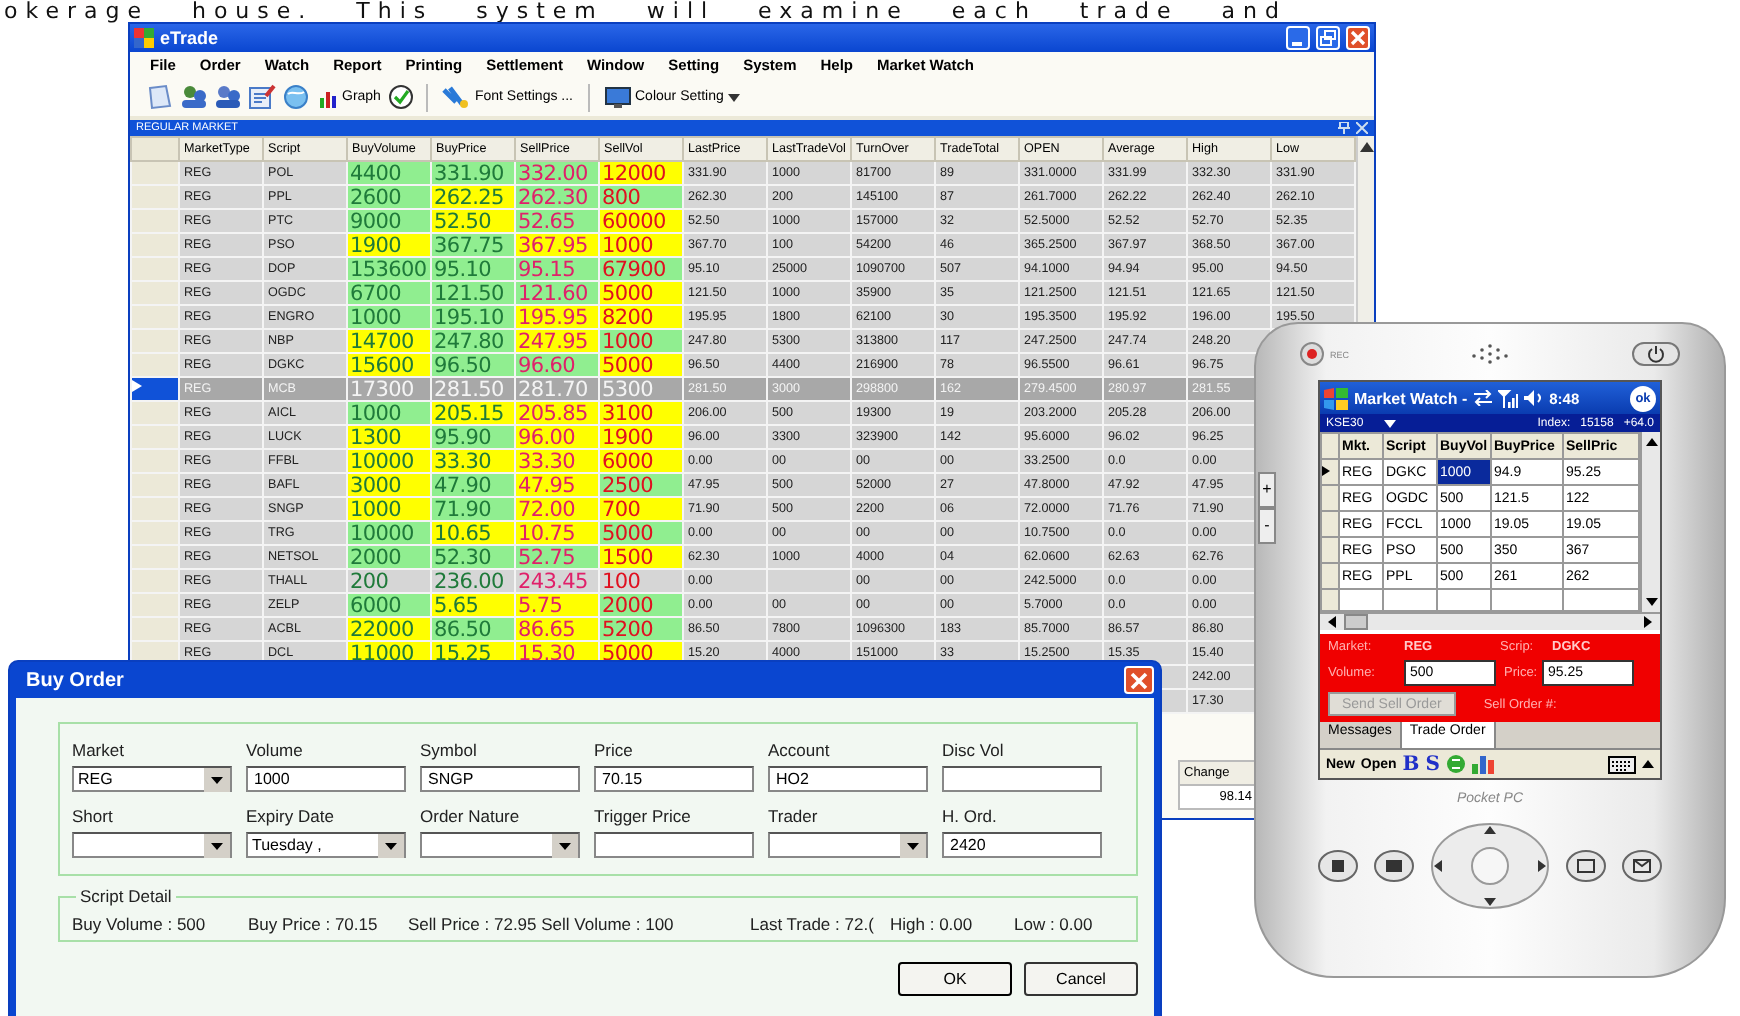 Image resolution: width=1740 pixels, height=1016 pixels. I want to click on dropdown: REG, so click(152, 779).